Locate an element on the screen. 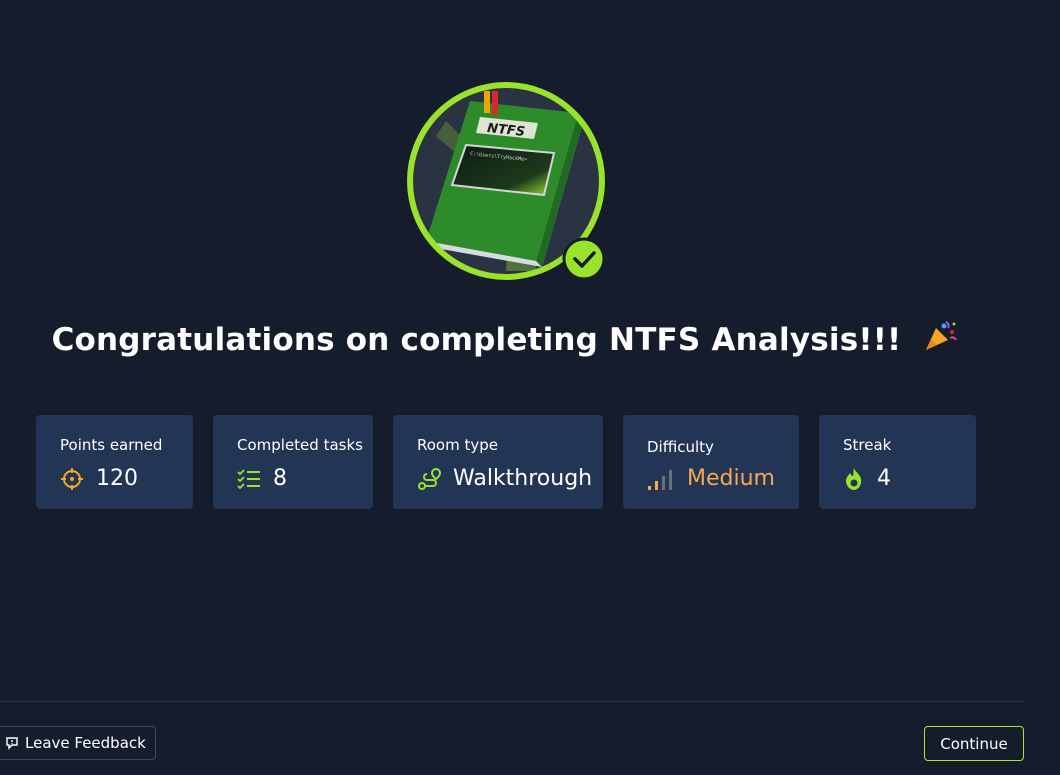  signal-bars-icon is located at coordinates (660, 479).